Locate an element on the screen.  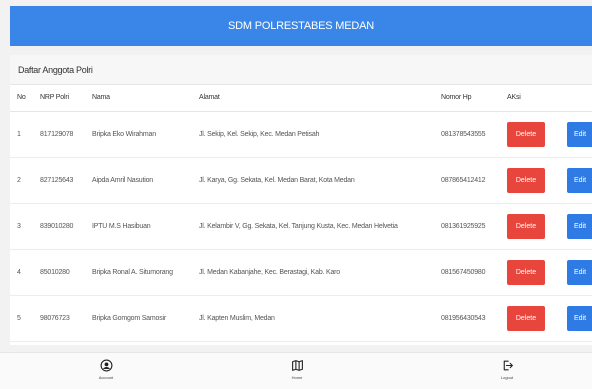
nav-logout-label: Logout is located at coordinates (507, 377).